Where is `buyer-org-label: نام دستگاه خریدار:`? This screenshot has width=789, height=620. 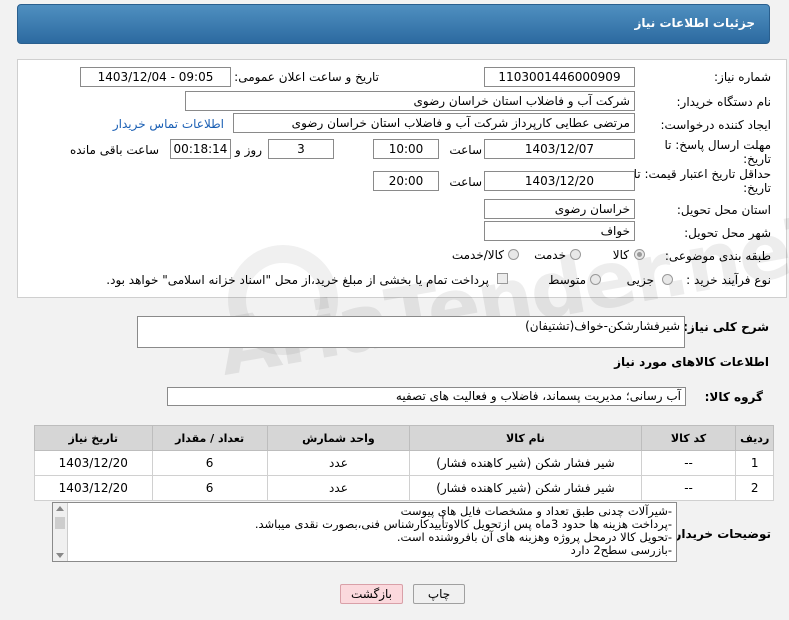 buyer-org-label: نام دستگاه خریدار: is located at coordinates (724, 102).